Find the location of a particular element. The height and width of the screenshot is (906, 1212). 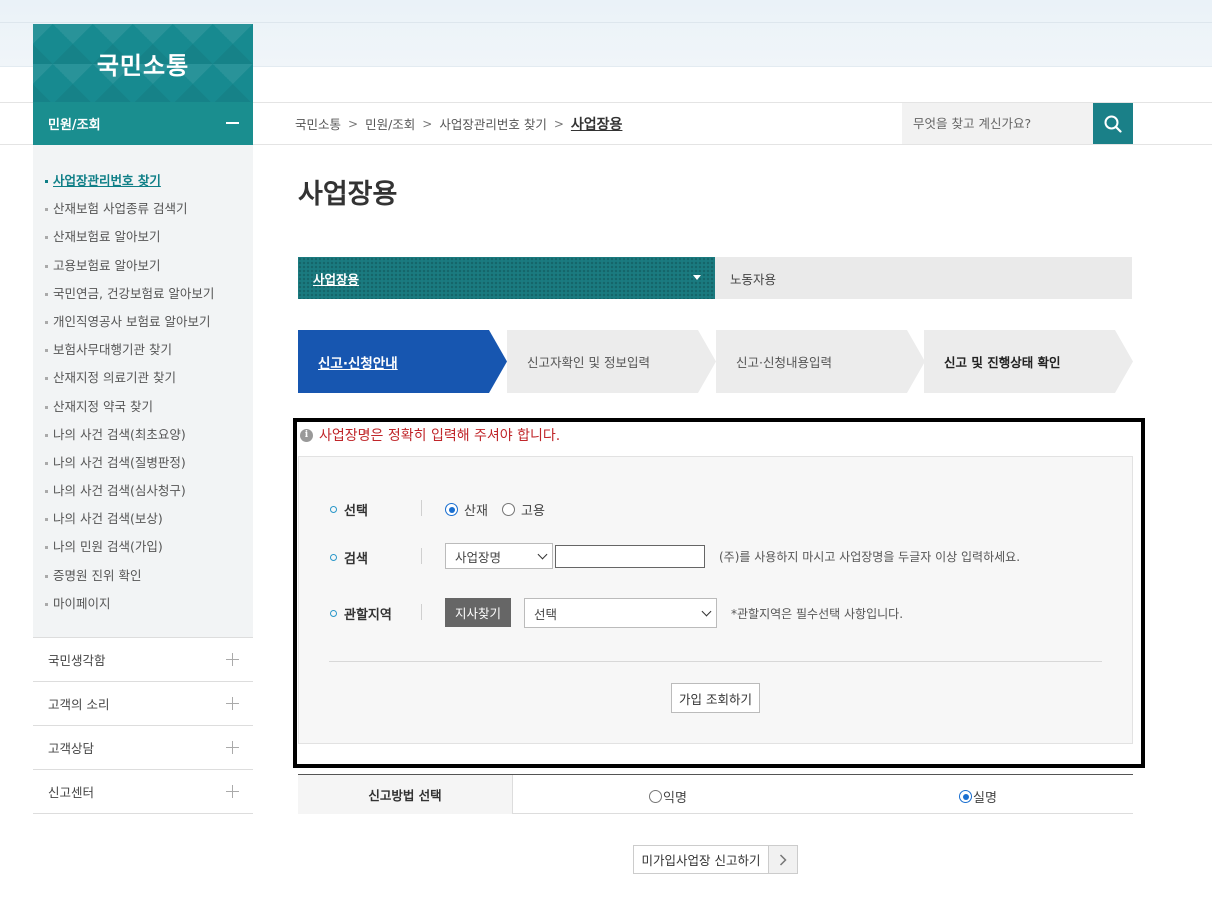

sidebar-item-pharmacy-search: 산재지정 약국 찾기 is located at coordinates (143, 407).